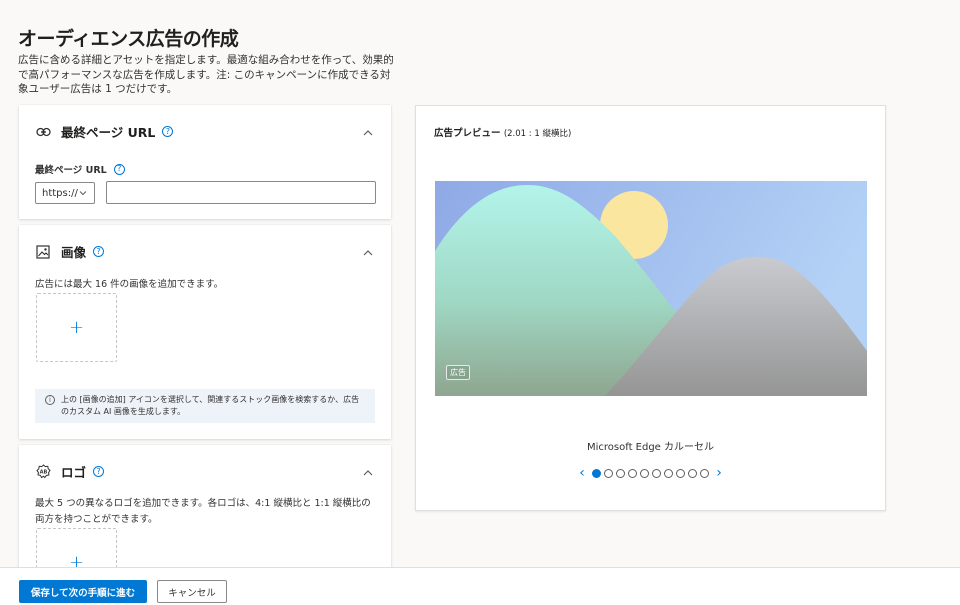  I want to click on logo-card-title: ロゴ, so click(74, 472).